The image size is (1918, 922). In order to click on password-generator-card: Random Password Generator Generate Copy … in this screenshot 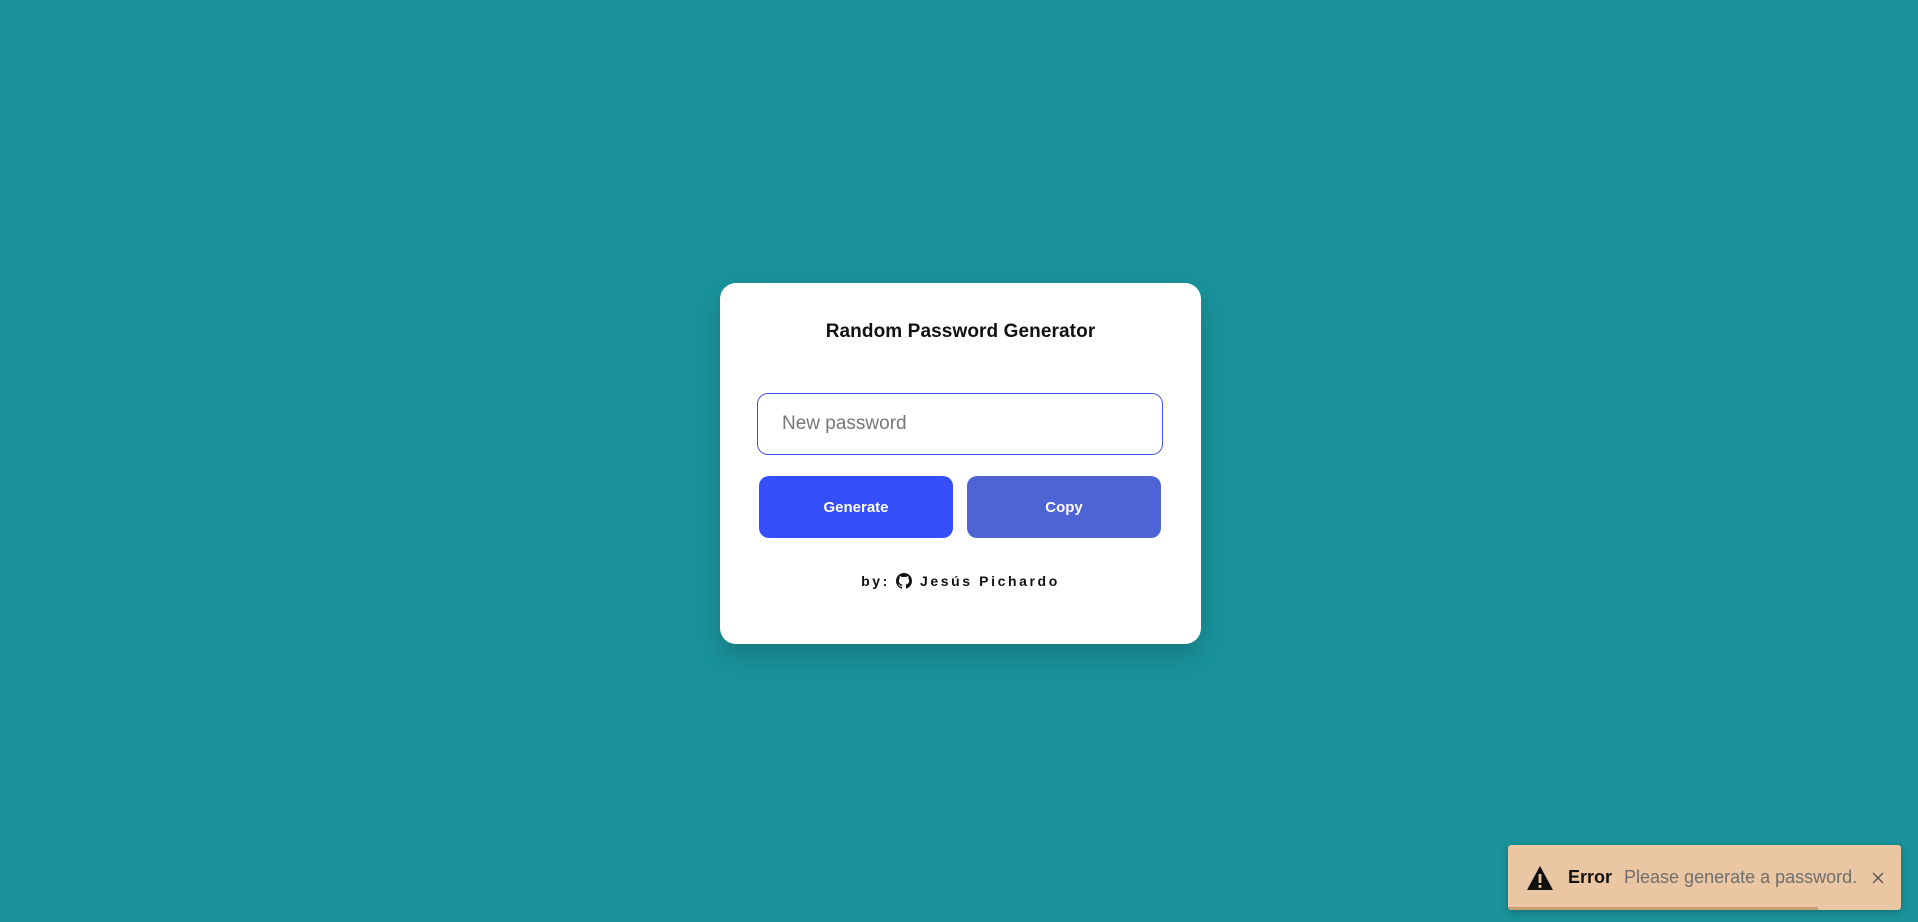, I will do `click(960, 463)`.